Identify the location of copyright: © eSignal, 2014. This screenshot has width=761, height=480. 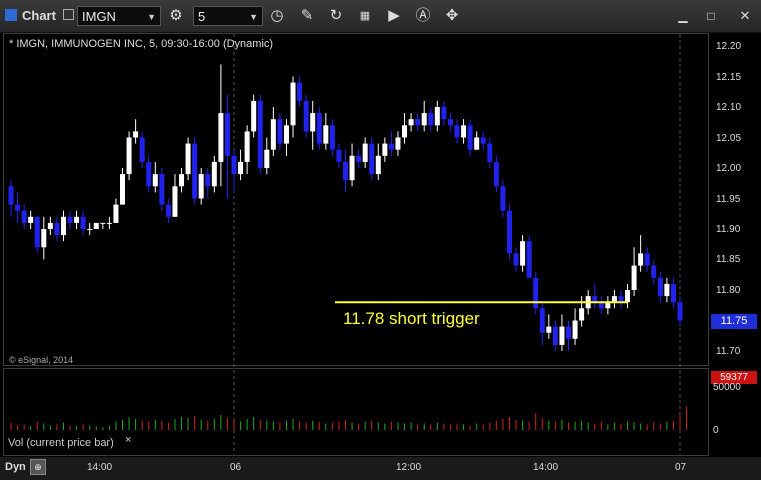
(41, 360).